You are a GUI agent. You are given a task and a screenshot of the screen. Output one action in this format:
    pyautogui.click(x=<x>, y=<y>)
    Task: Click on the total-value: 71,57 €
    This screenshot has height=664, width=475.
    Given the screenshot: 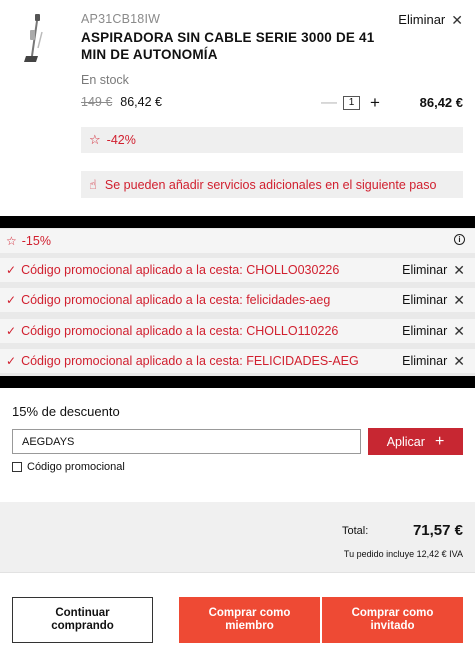 What is the action you would take?
    pyautogui.click(x=437, y=530)
    